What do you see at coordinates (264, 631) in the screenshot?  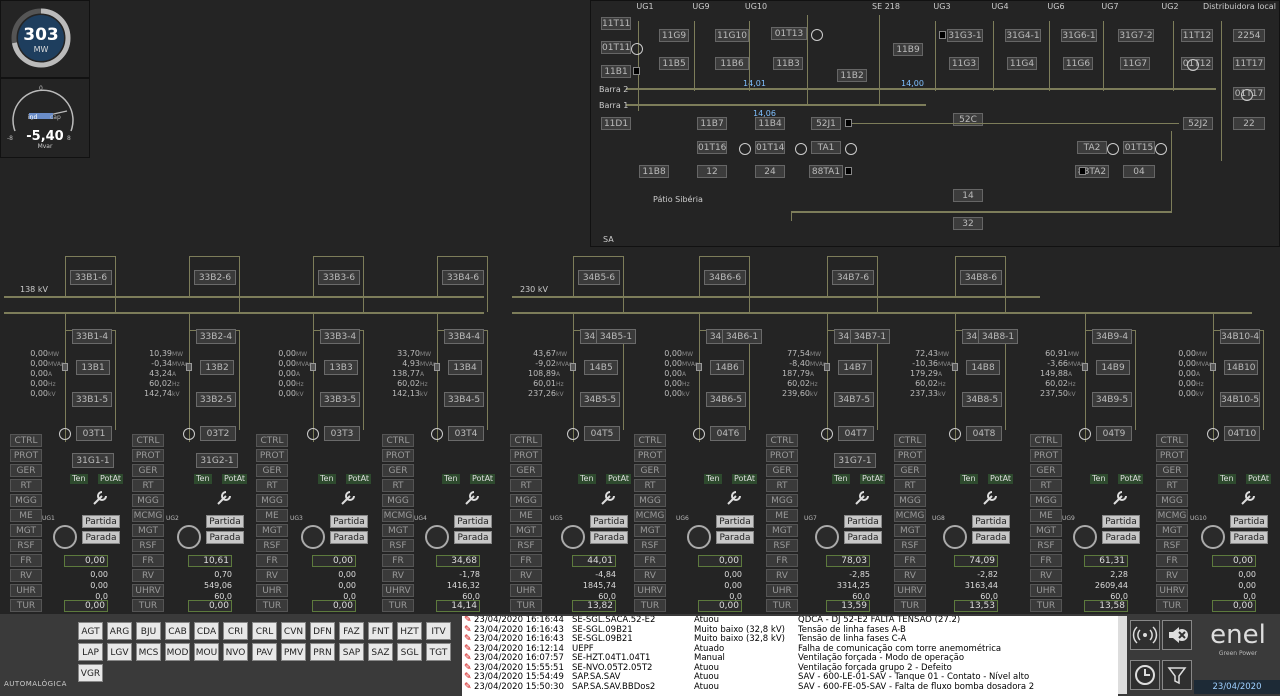 I see `plant-button-crl: CRL` at bounding box center [264, 631].